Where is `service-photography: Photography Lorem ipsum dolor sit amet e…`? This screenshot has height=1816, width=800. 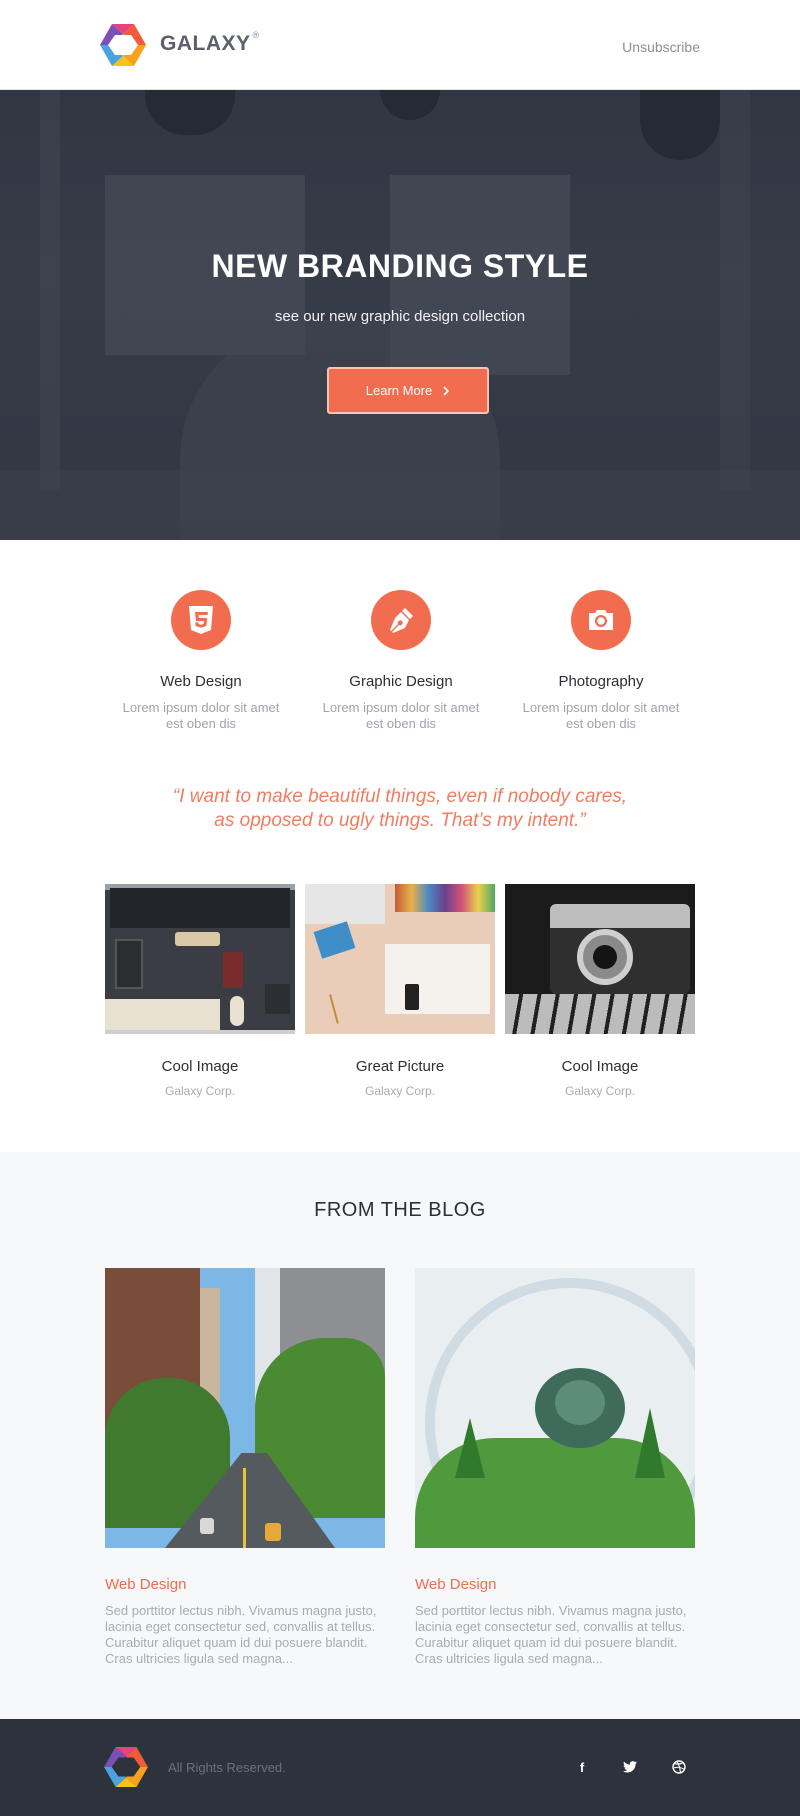
service-photography: Photography Lorem ipsum dolor sit amet e… is located at coordinates (601, 661).